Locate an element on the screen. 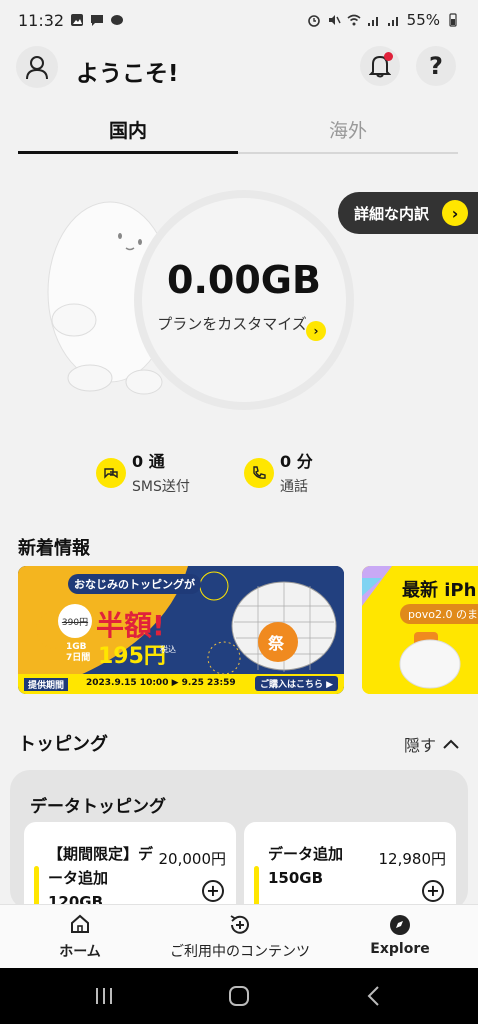 Image resolution: width=478 pixels, height=1024 pixels. notification-badge is located at coordinates (388, 56).